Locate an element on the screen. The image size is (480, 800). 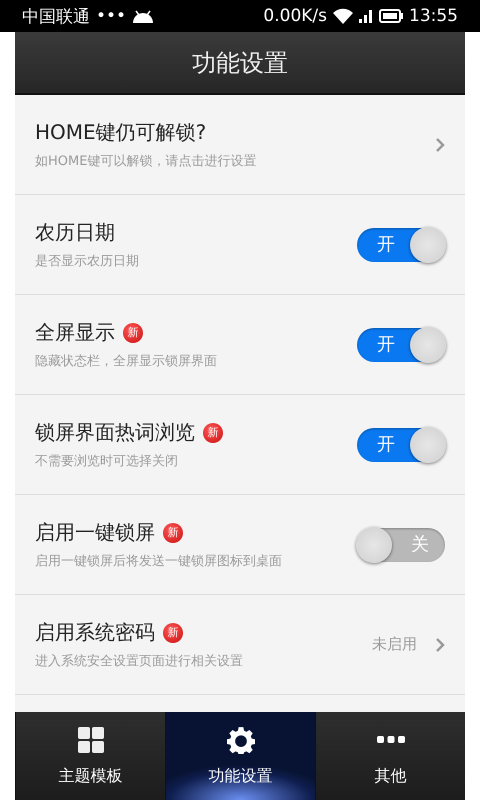
nav-tab: 功能设置 is located at coordinates (240, 756).